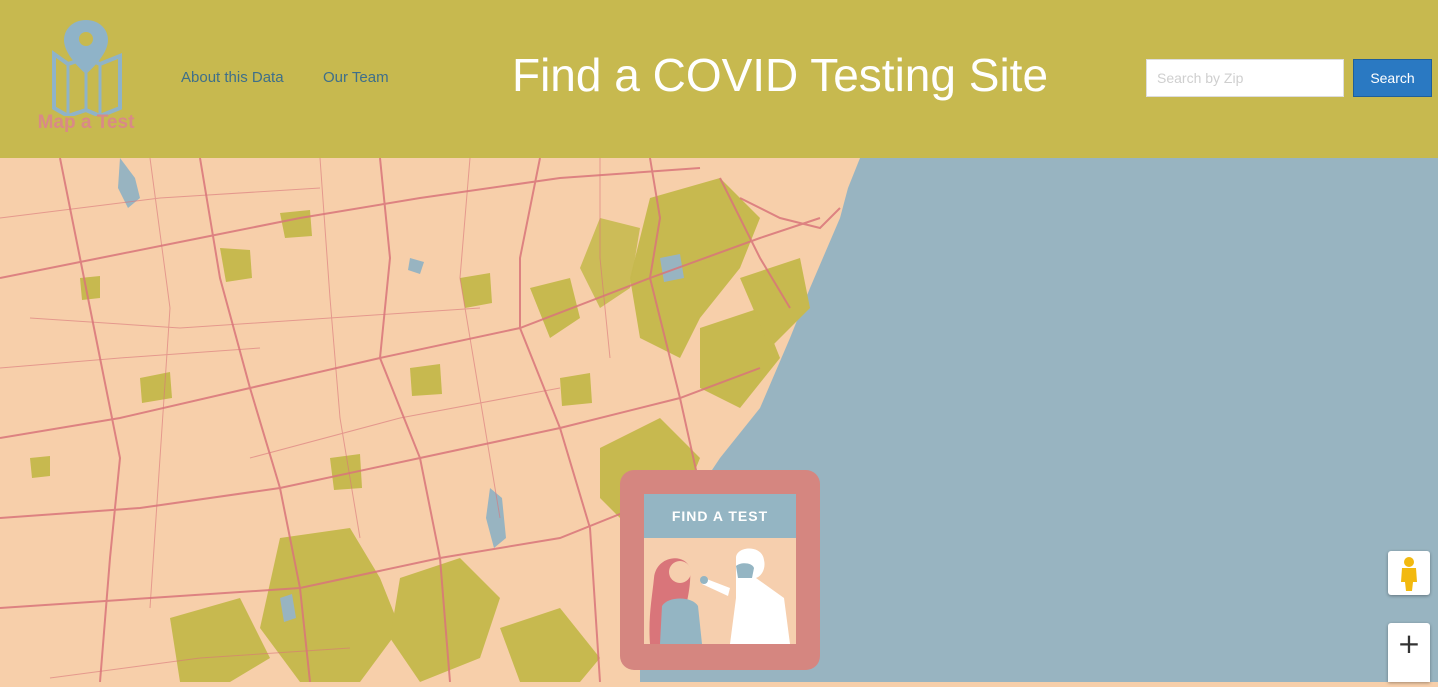 The width and height of the screenshot is (1438, 687). Describe the element at coordinates (1245, 78) in the screenshot. I see `zip-search-input` at that location.